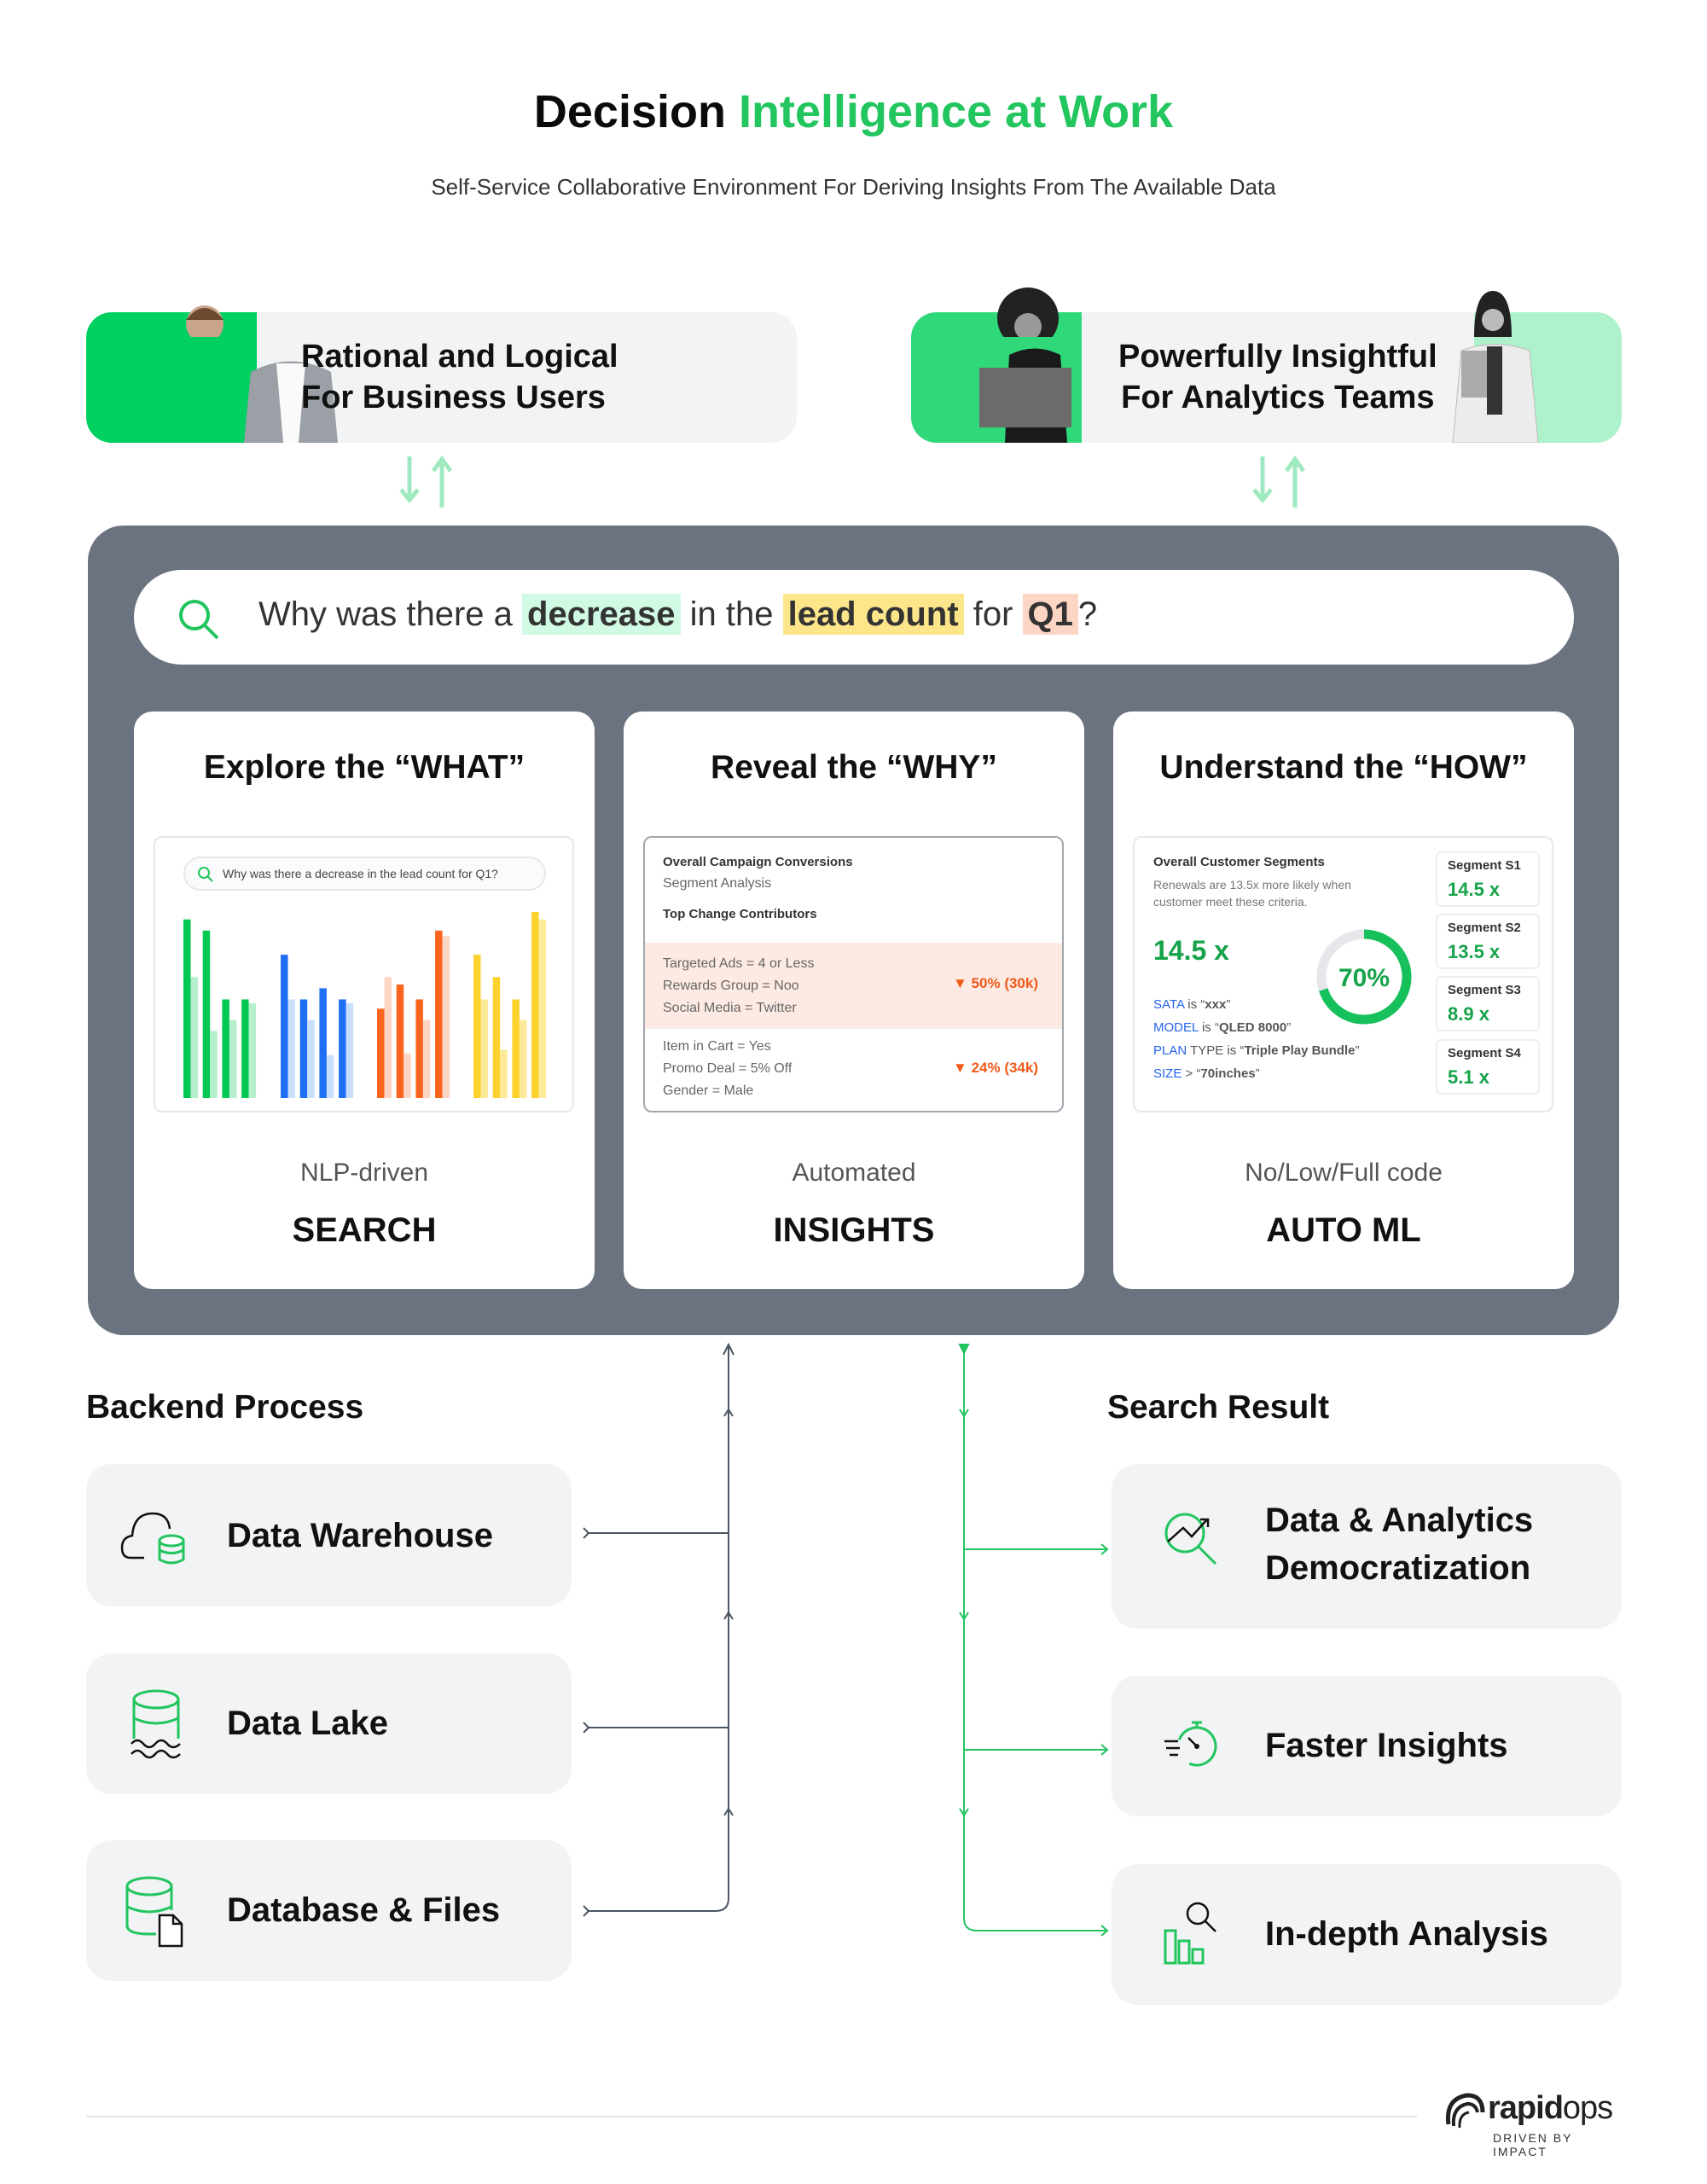 Image resolution: width=1707 pixels, height=2184 pixels. Describe the element at coordinates (659, 1630) in the screenshot. I see `backend-connector` at that location.